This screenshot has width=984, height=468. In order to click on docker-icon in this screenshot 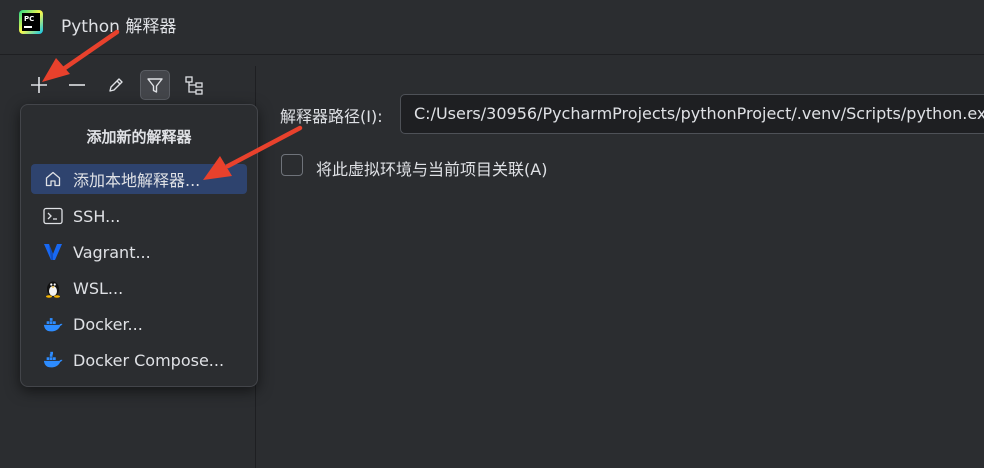, I will do `click(53, 324)`.